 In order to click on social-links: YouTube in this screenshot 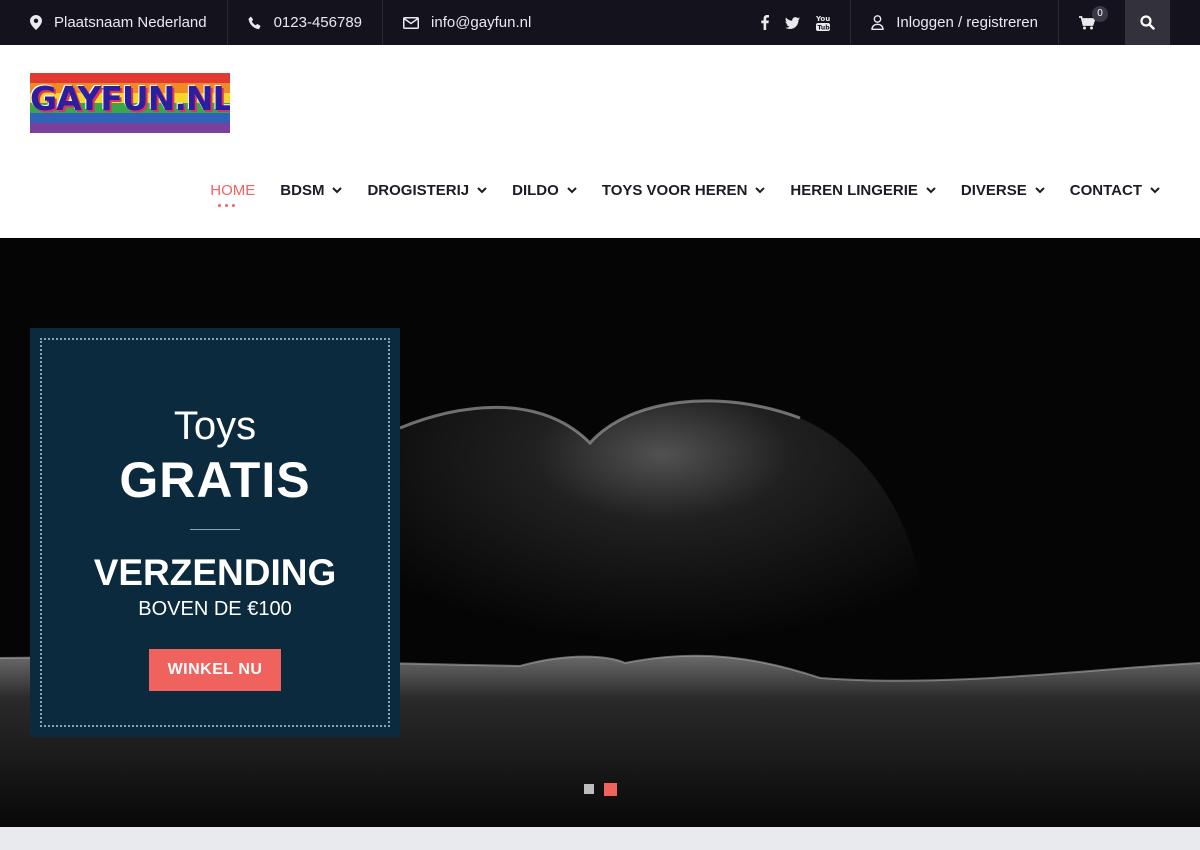, I will do `click(796, 22)`.